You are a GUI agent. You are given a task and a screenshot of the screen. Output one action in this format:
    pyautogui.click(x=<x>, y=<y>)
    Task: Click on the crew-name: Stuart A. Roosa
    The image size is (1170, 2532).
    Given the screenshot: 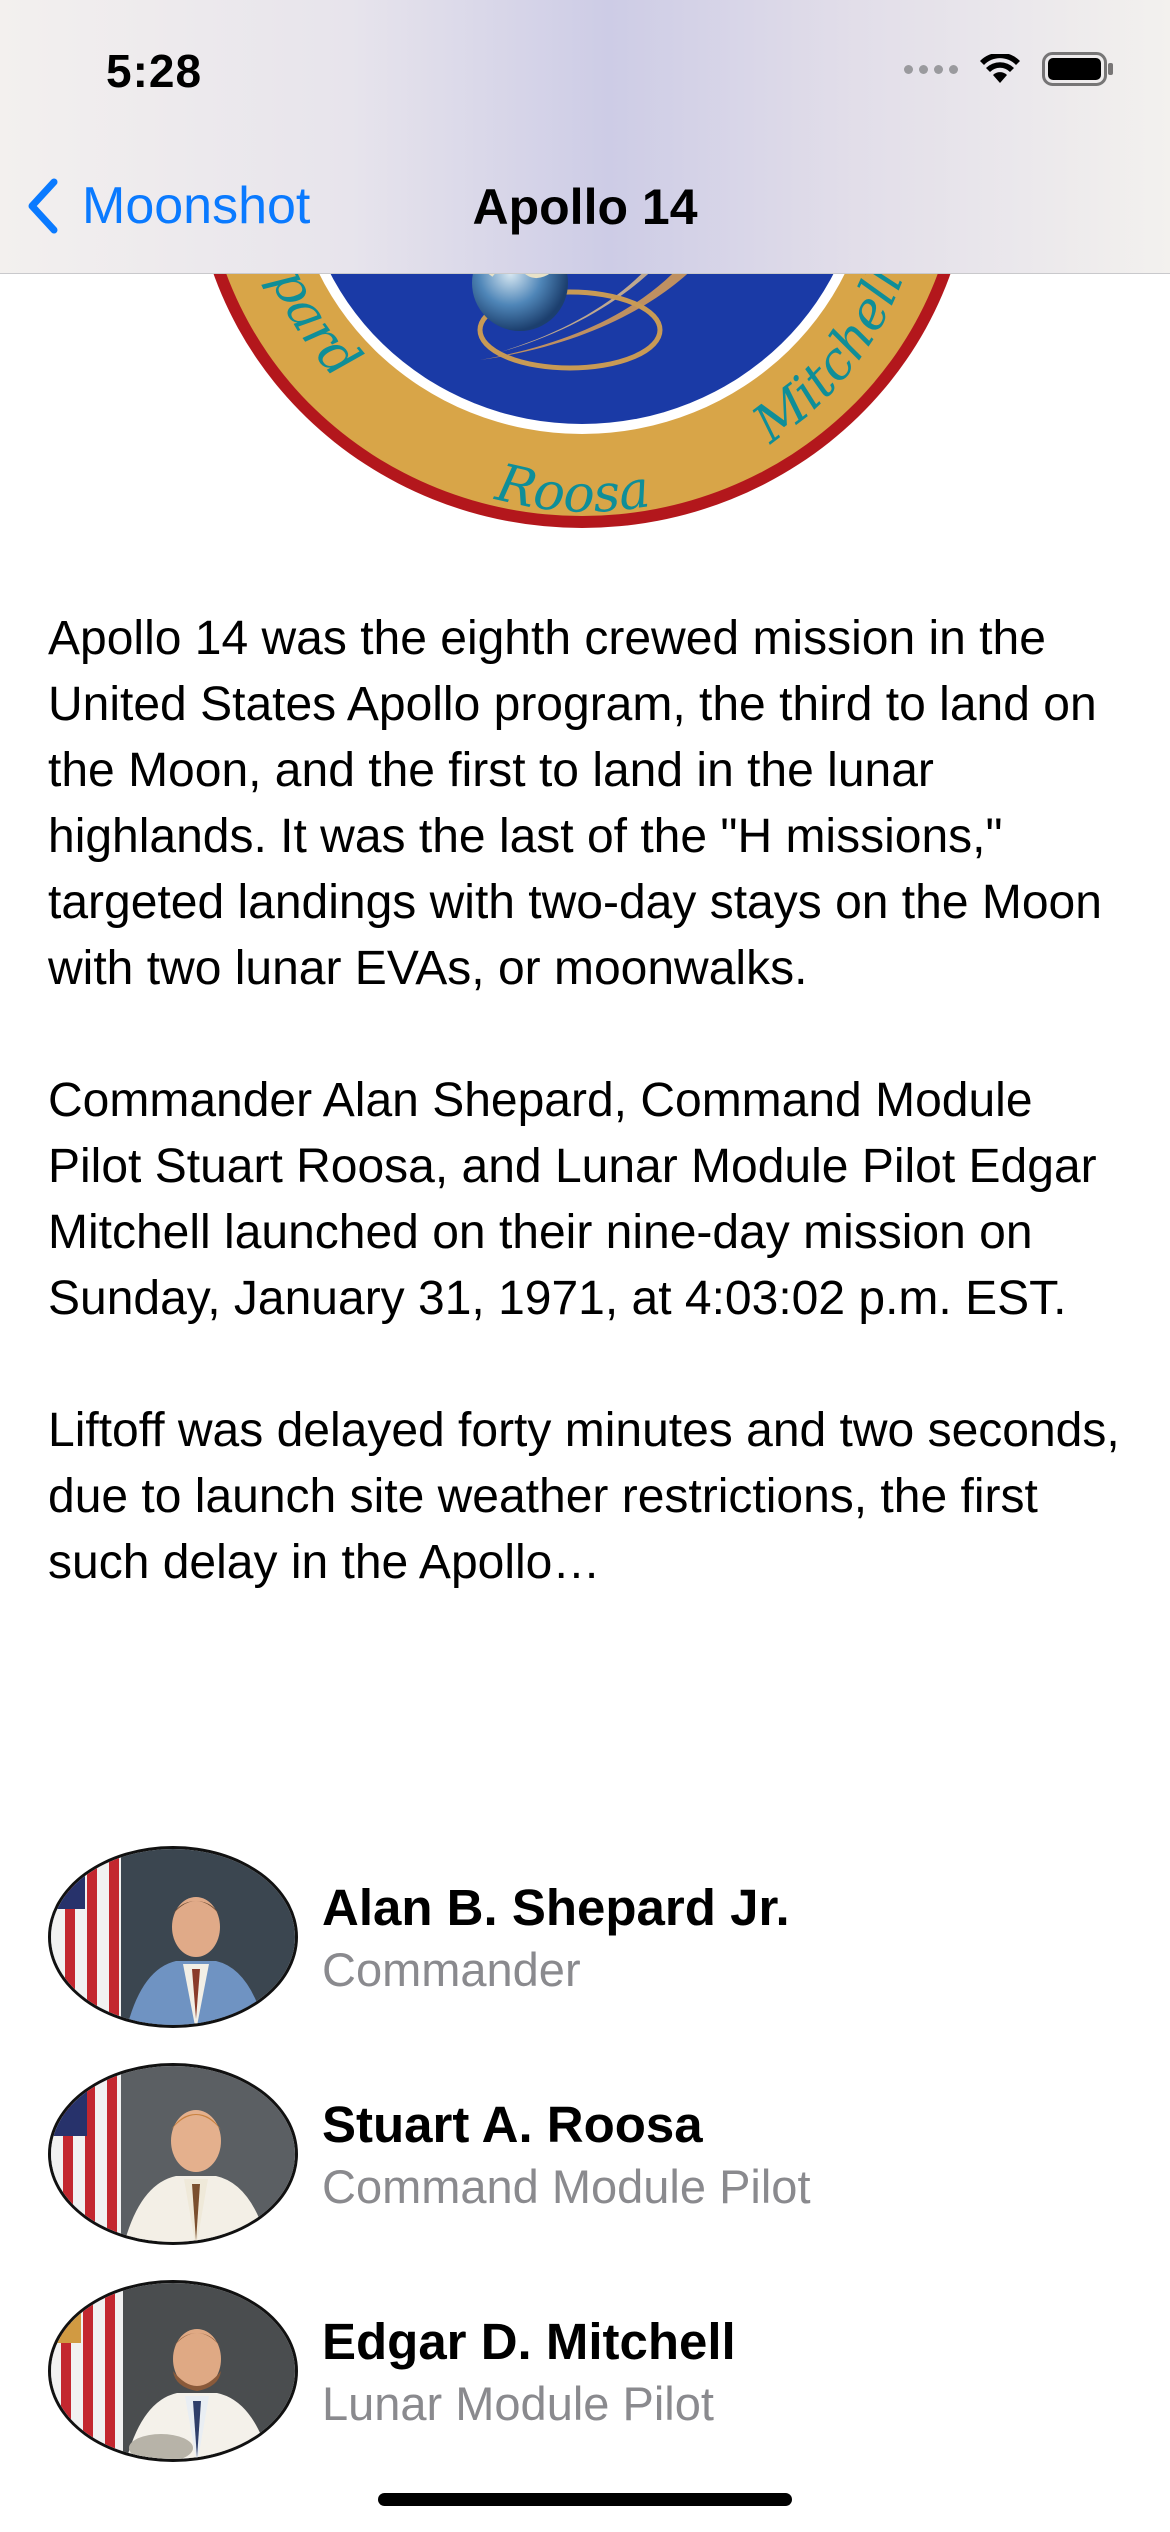 What is the action you would take?
    pyautogui.click(x=512, y=2124)
    